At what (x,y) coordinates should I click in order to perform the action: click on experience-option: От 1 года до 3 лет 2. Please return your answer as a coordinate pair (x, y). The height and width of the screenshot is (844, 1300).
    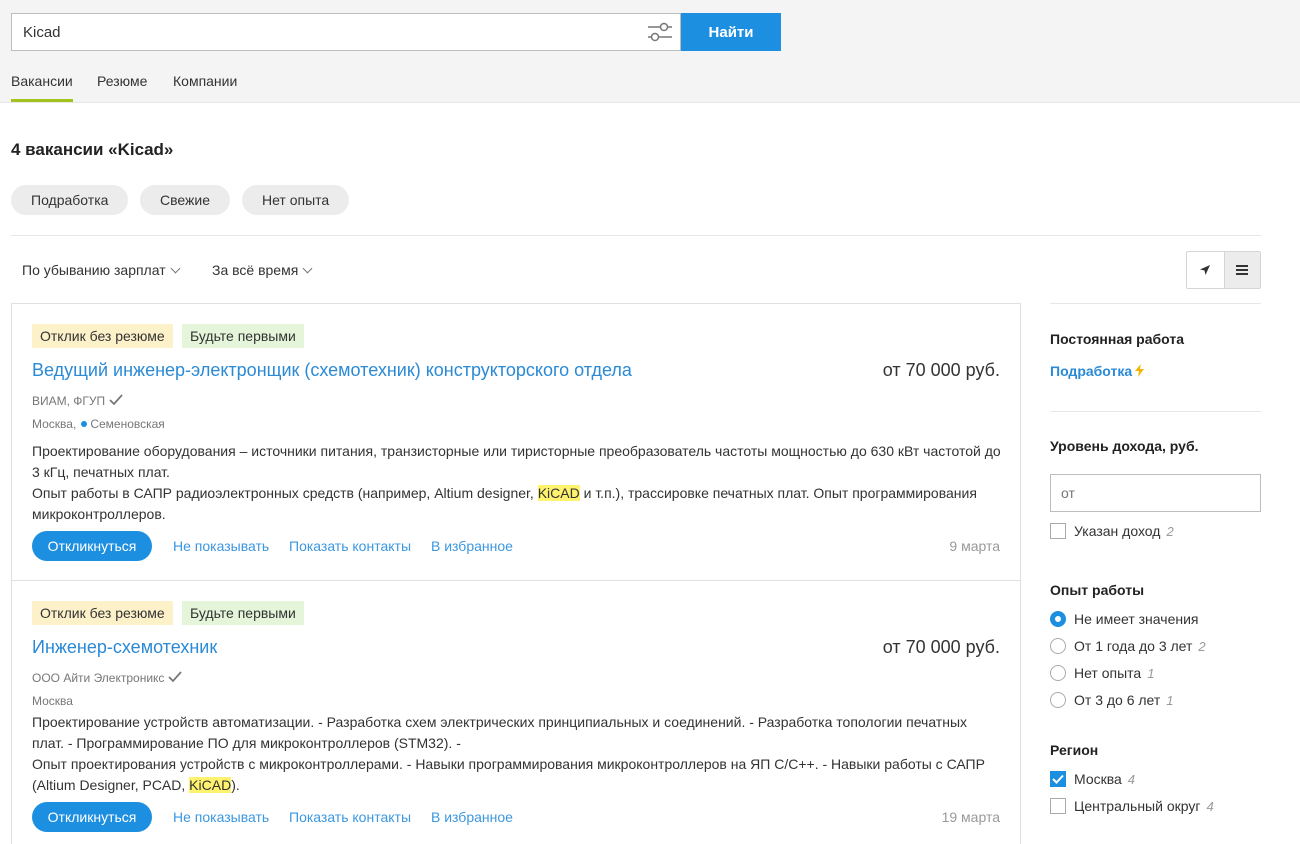
    Looking at the image, I should click on (1128, 646).